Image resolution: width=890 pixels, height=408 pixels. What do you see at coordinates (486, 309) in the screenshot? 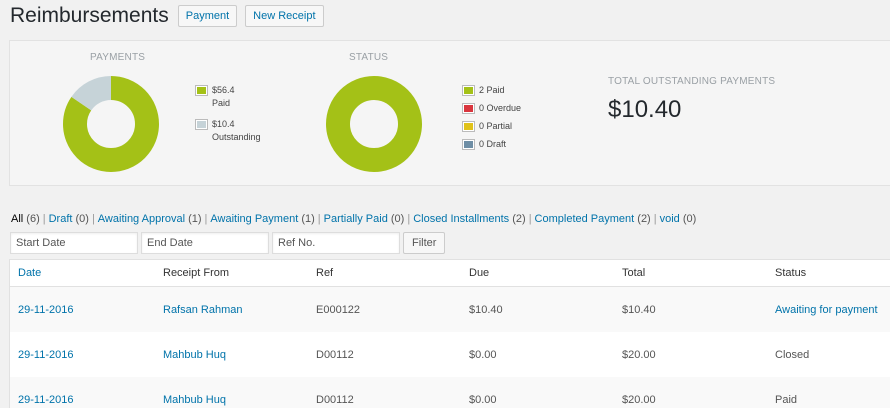
I see `row-due: $10.40` at bounding box center [486, 309].